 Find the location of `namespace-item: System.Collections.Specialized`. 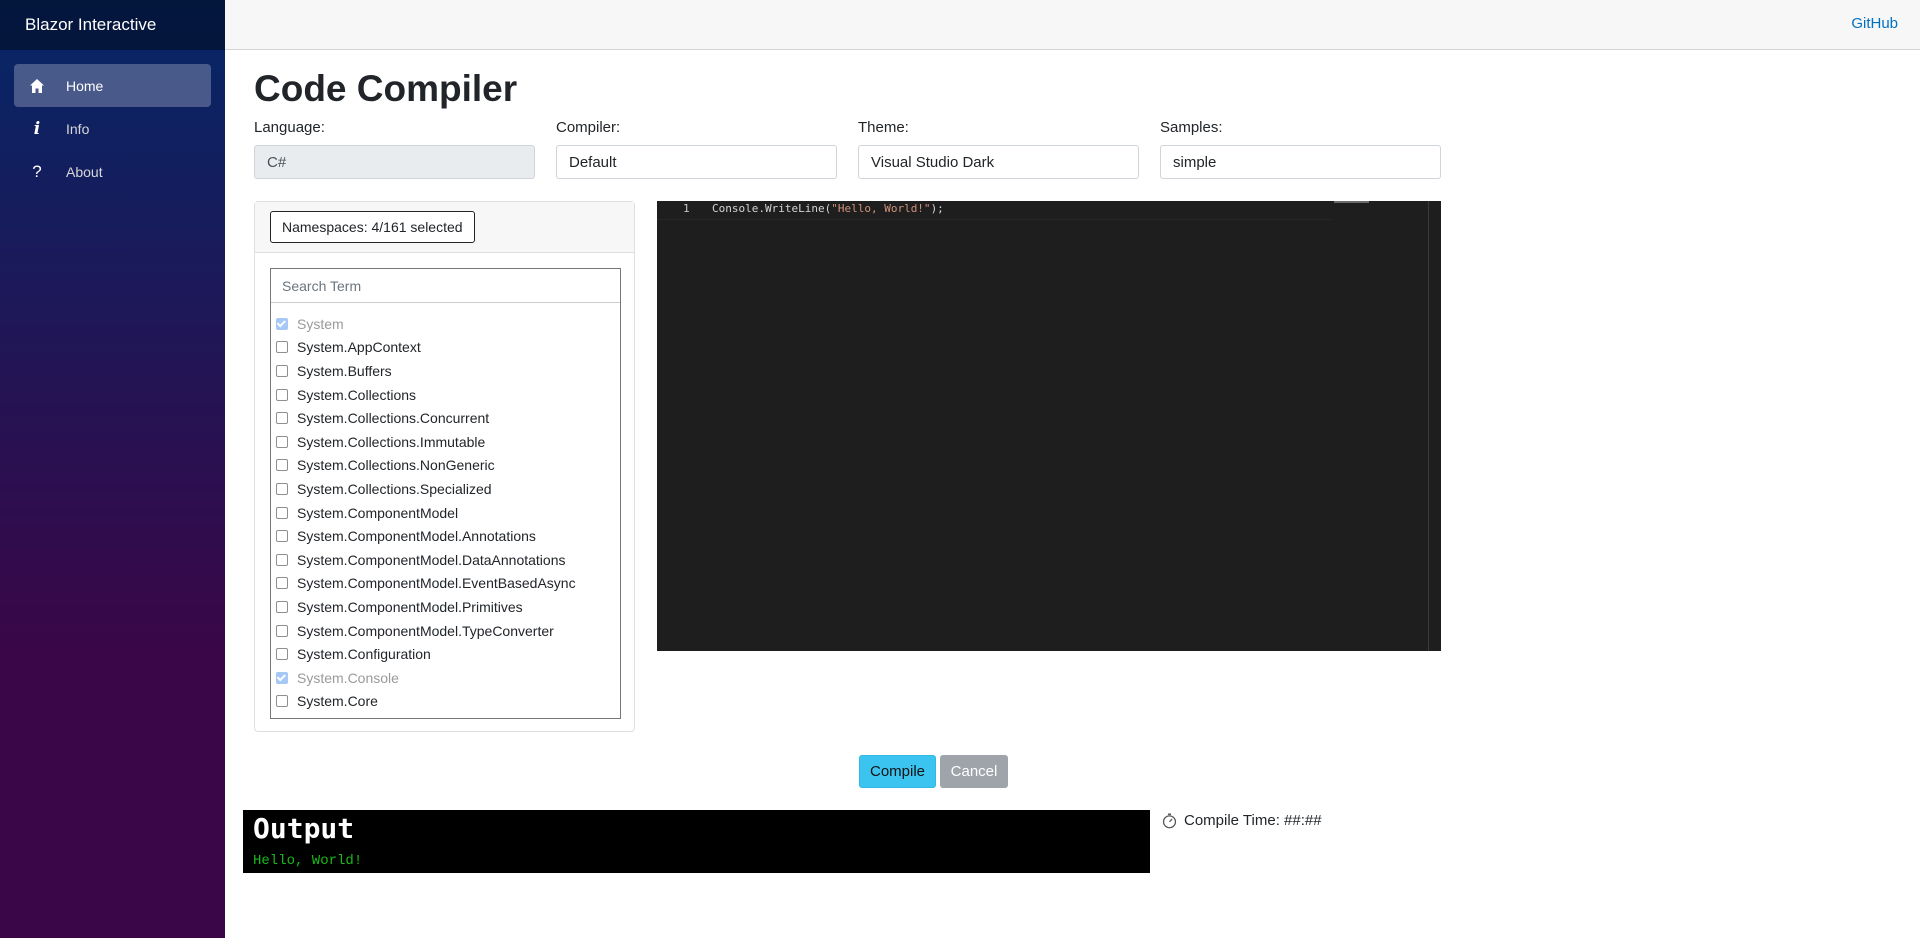

namespace-item: System.Collections.Specialized is located at coordinates (445, 489).